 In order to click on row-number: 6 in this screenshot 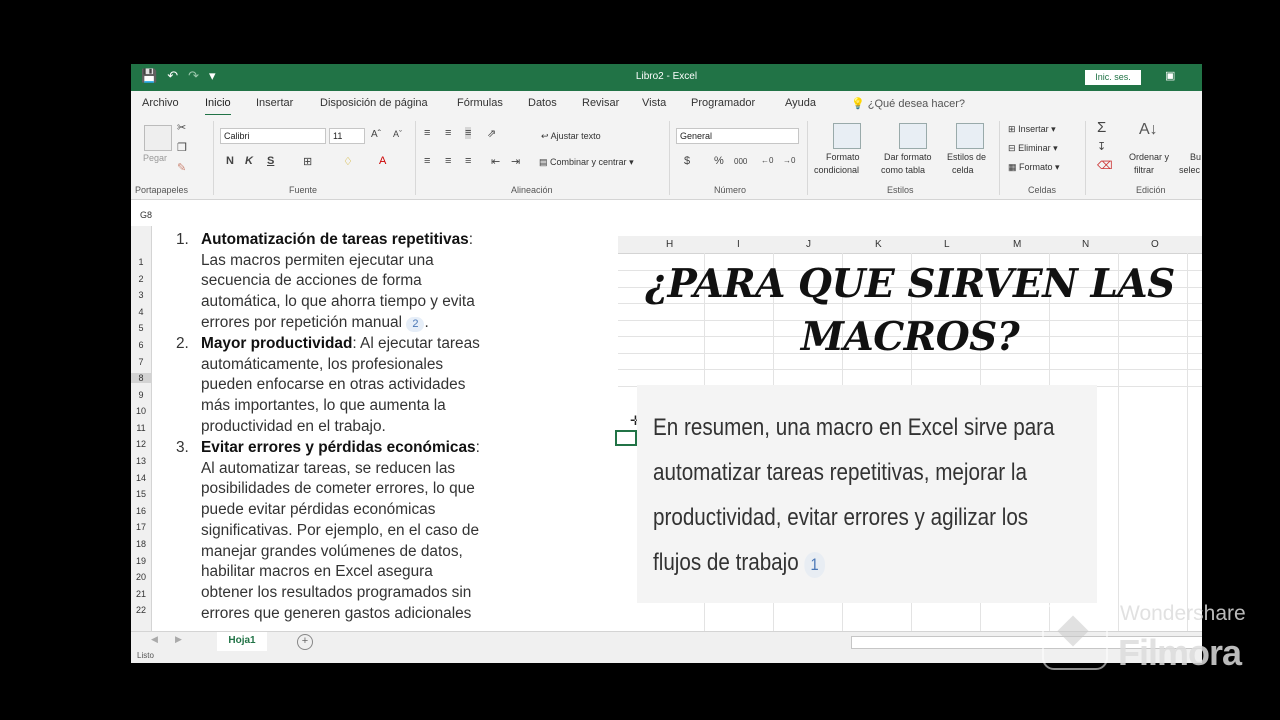, I will do `click(141, 345)`.